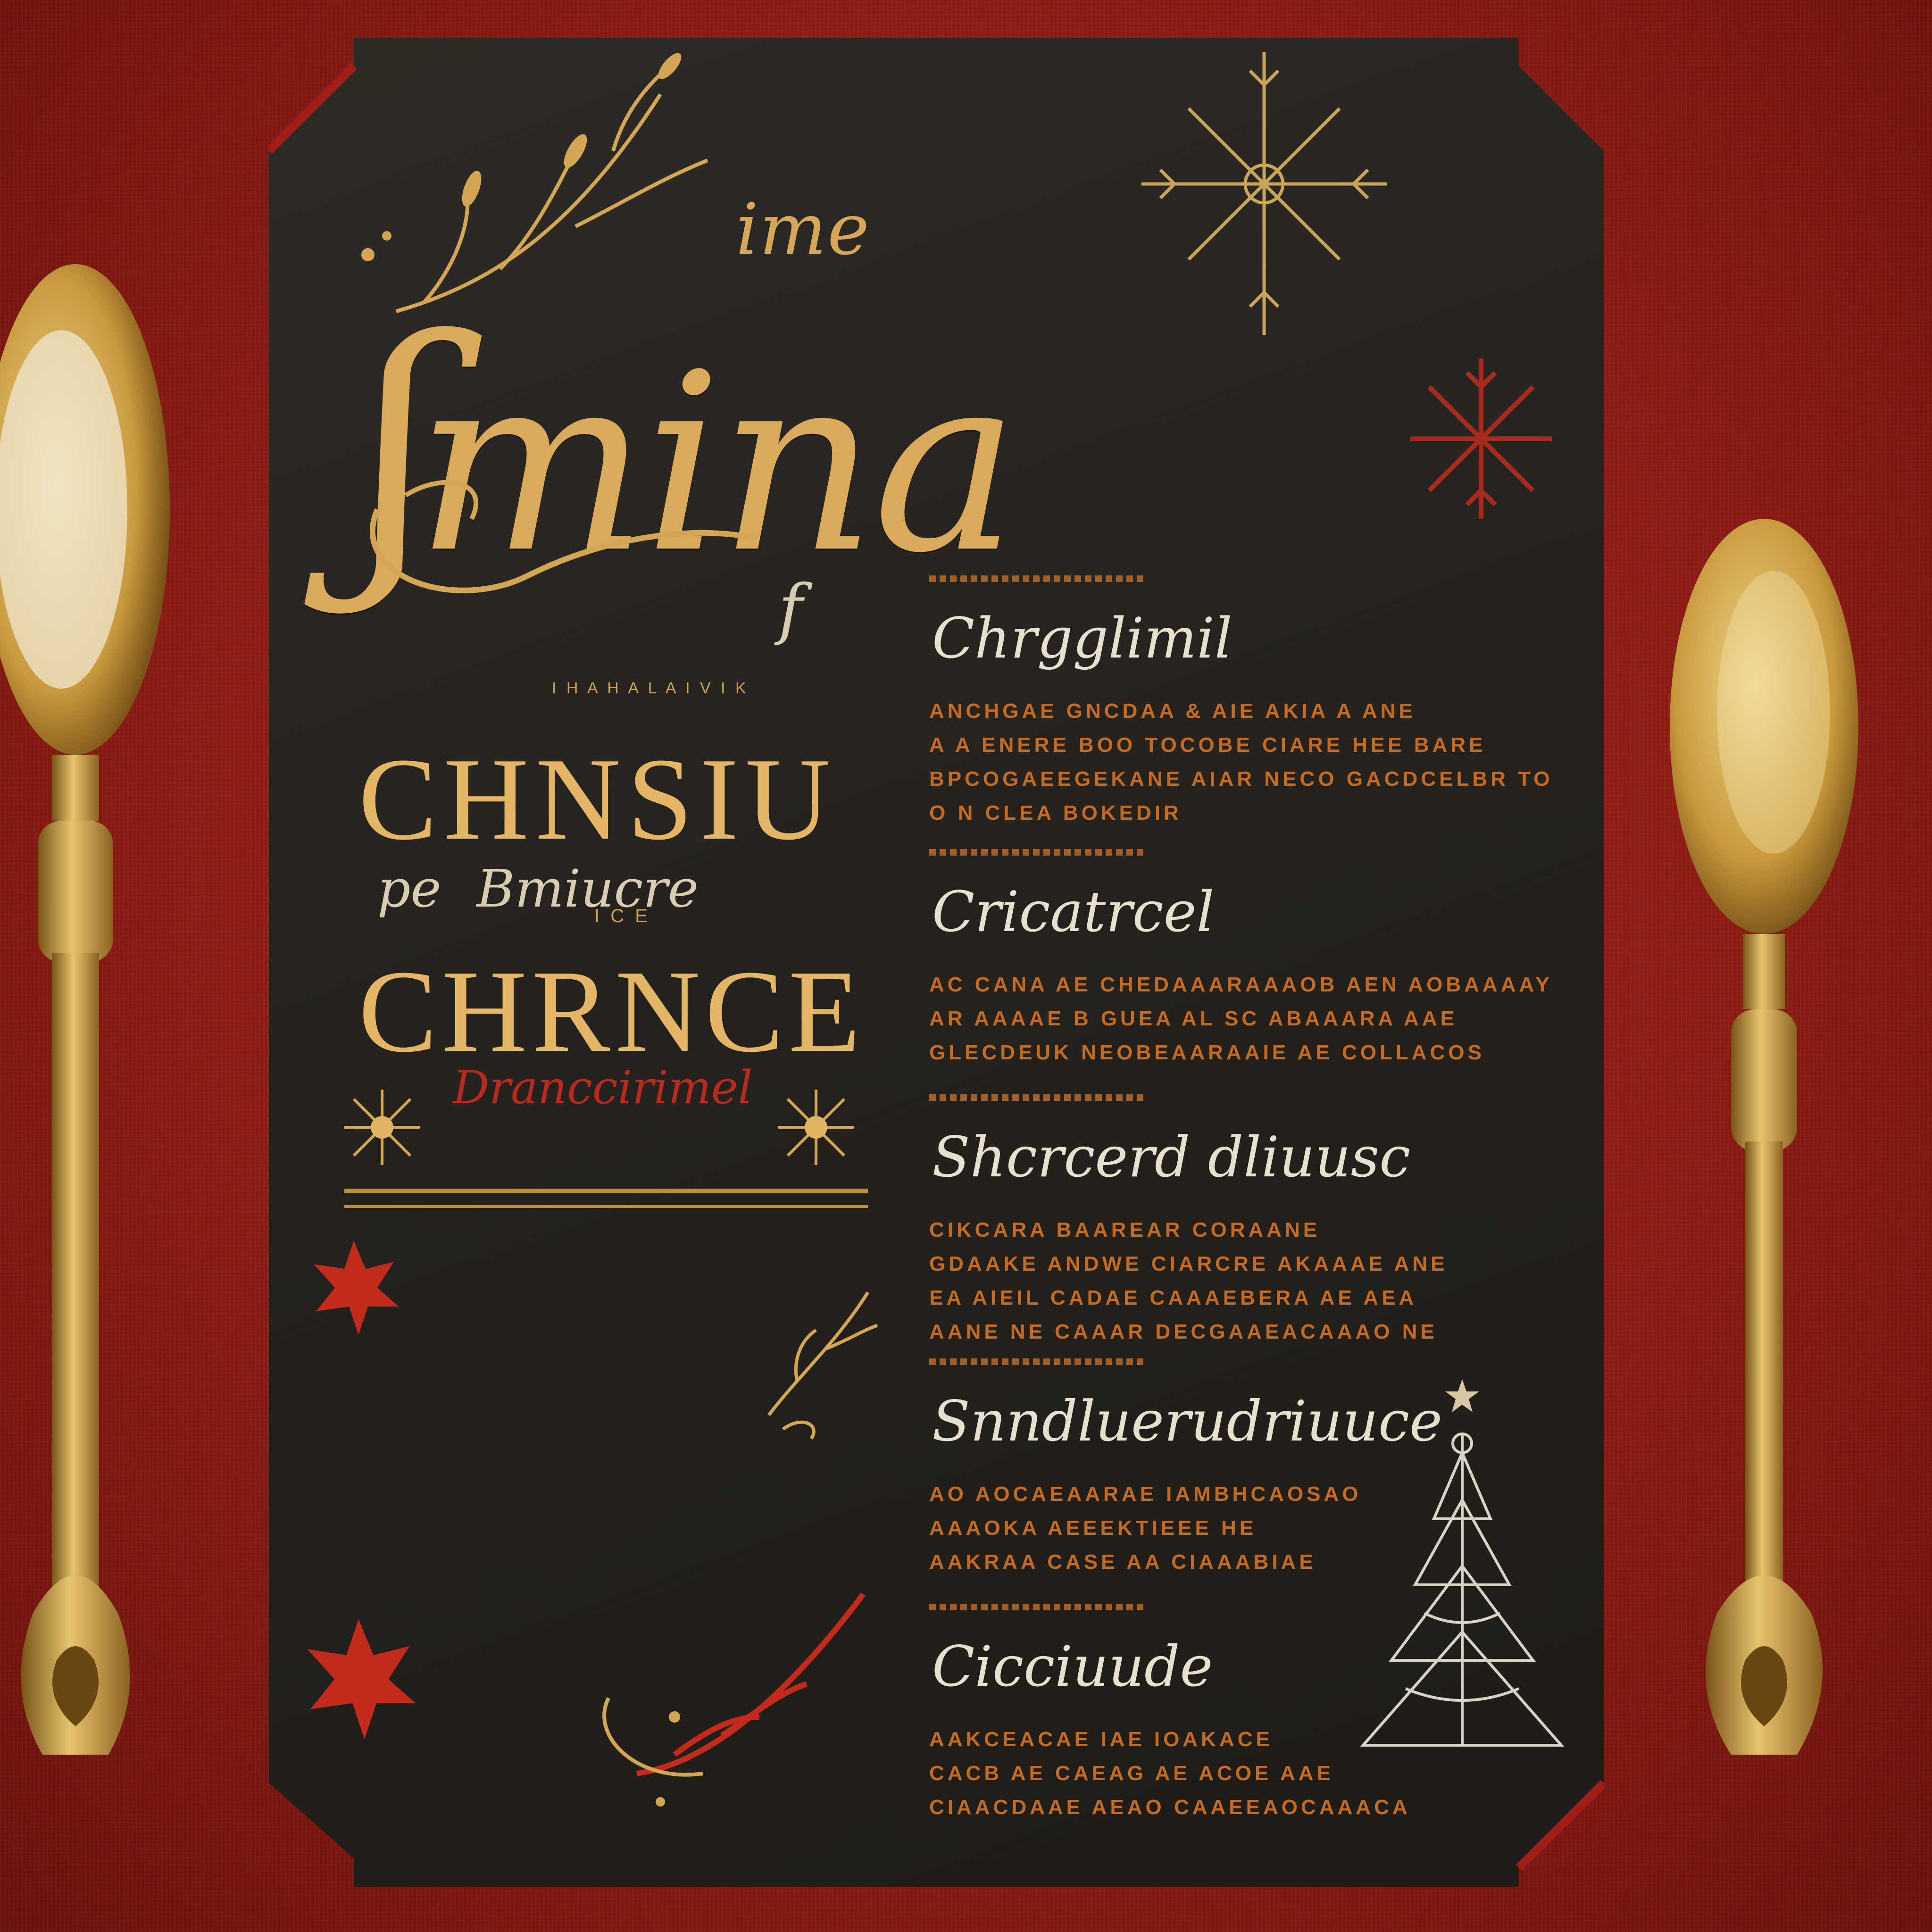 This screenshot has width=1932, height=1932. What do you see at coordinates (1462, 1395) in the screenshot?
I see `star-icon` at bounding box center [1462, 1395].